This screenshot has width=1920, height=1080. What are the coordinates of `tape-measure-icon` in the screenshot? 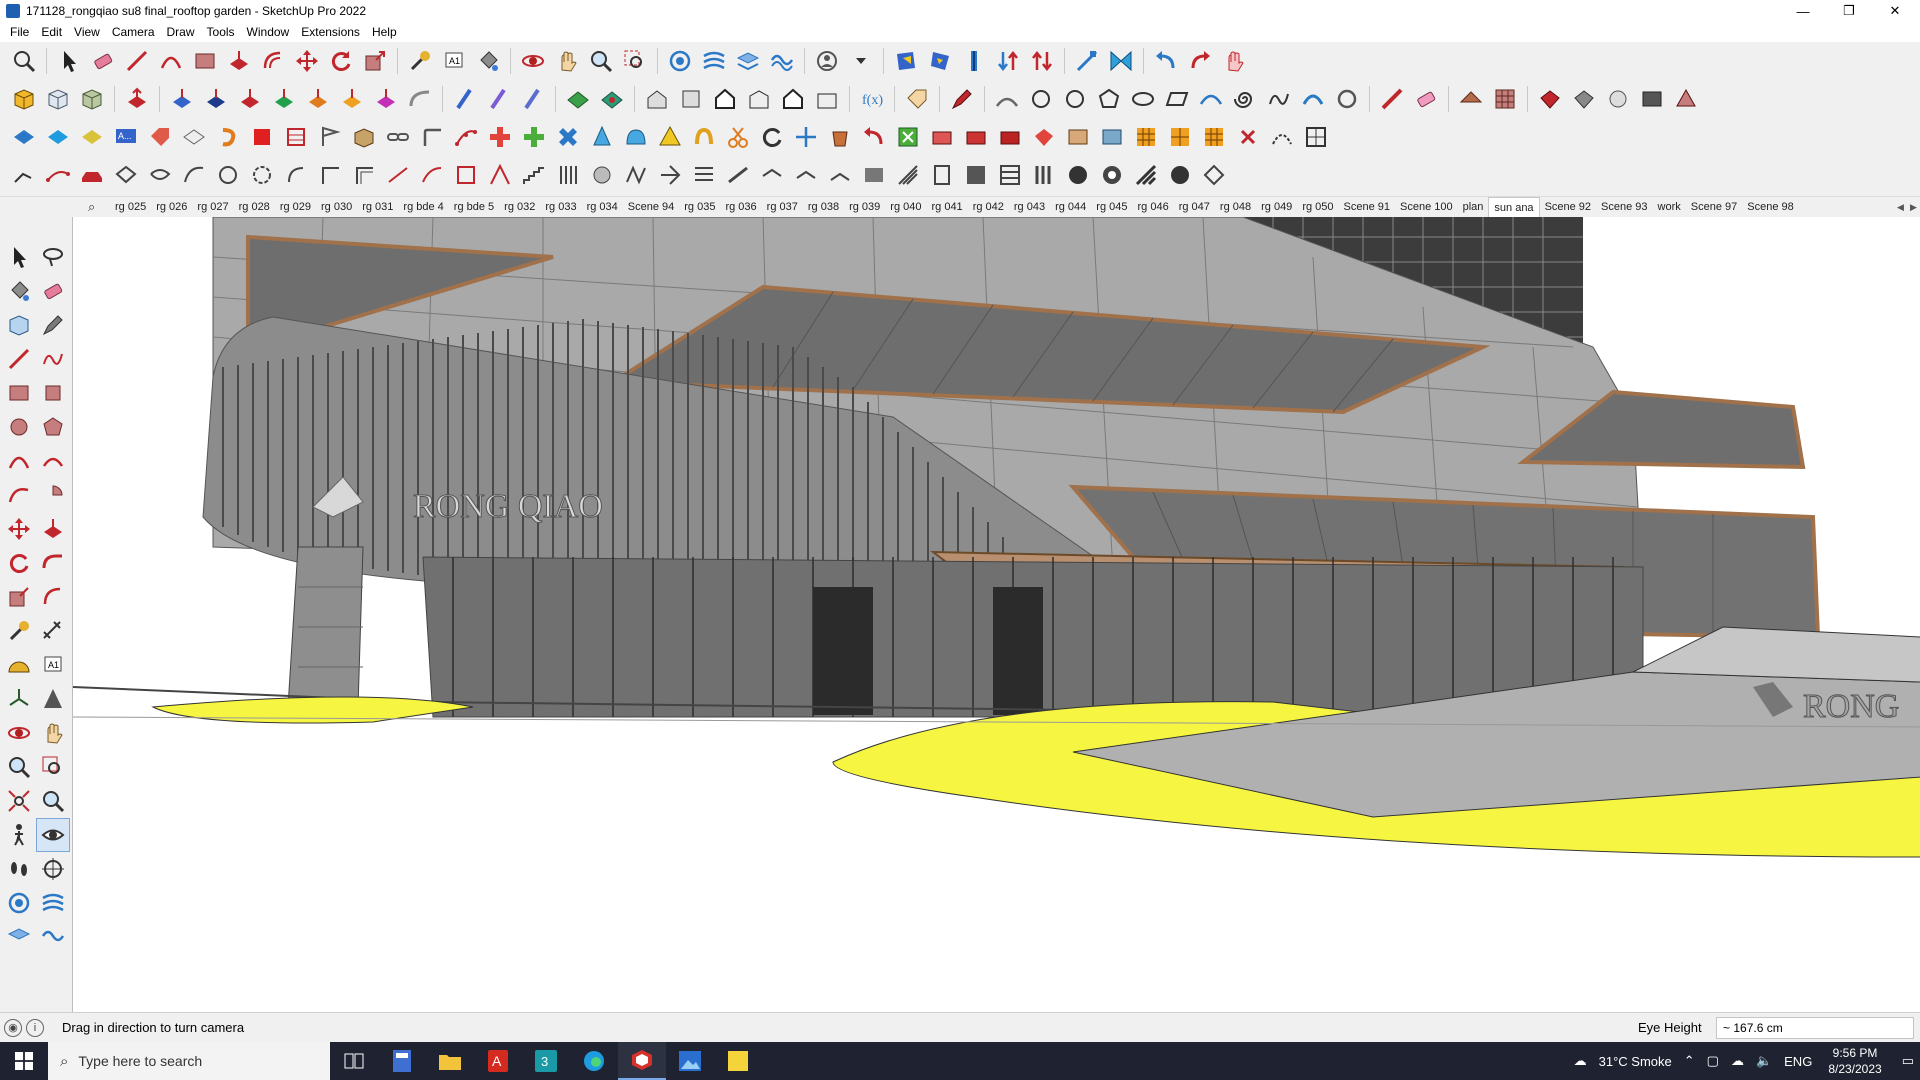 It's located at (19, 631).